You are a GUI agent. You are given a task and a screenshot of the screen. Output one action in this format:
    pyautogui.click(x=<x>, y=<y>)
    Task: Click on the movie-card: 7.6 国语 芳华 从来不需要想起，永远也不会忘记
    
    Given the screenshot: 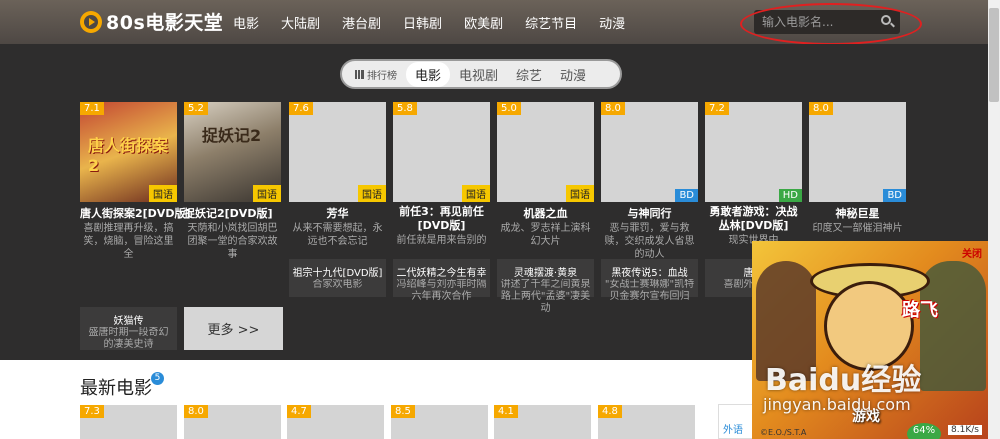 What is the action you would take?
    pyautogui.click(x=337, y=175)
    